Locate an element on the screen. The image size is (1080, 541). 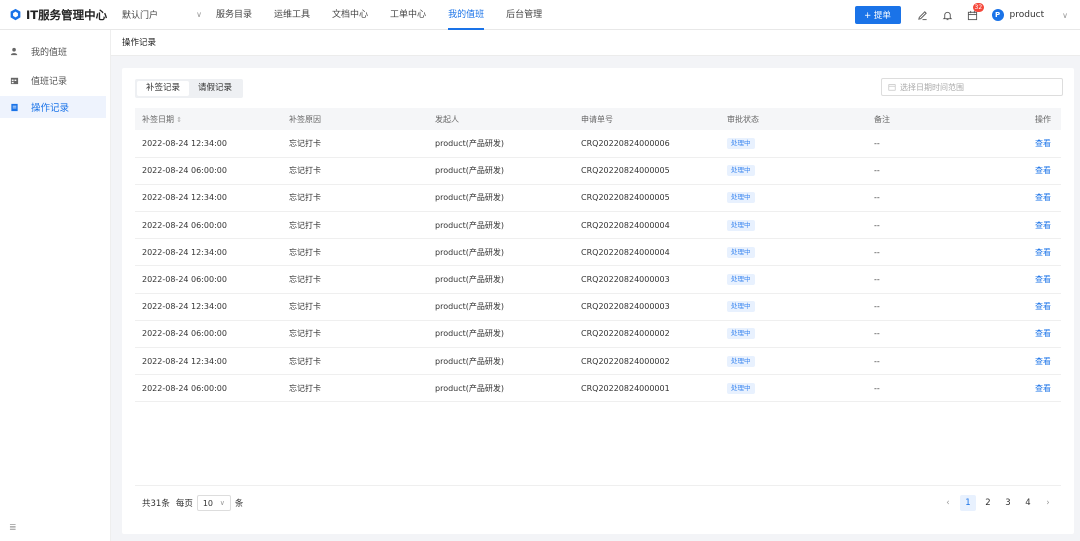
page-button: 4 is located at coordinates (1028, 503).